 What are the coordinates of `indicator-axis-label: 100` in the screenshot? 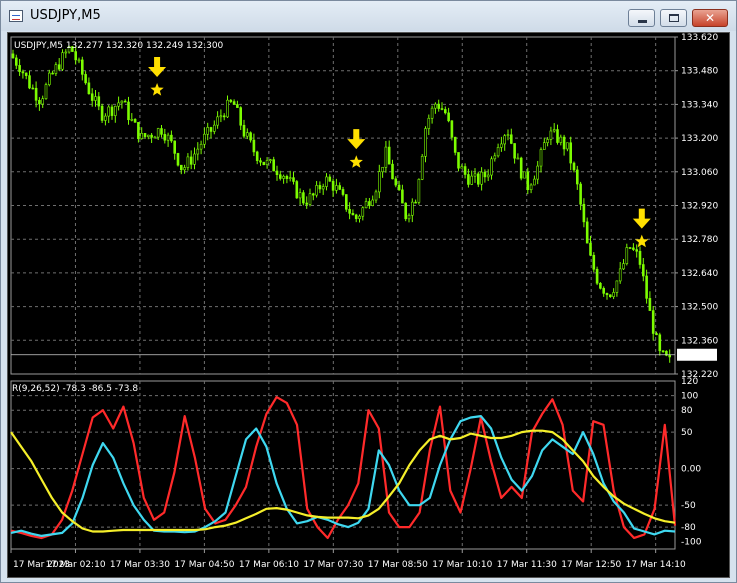 It's located at (689, 397).